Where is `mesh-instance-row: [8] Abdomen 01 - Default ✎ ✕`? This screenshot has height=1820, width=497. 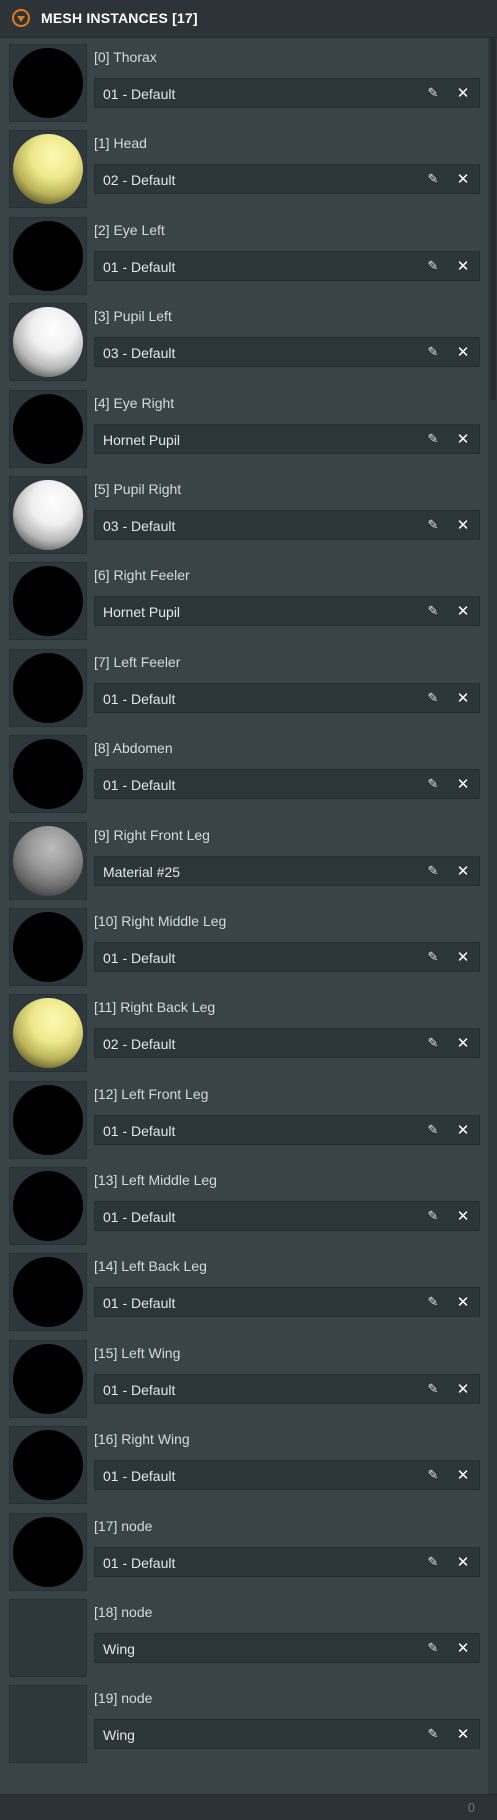 mesh-instance-row: [8] Abdomen 01 - Default ✎ ✕ is located at coordinates (244, 772).